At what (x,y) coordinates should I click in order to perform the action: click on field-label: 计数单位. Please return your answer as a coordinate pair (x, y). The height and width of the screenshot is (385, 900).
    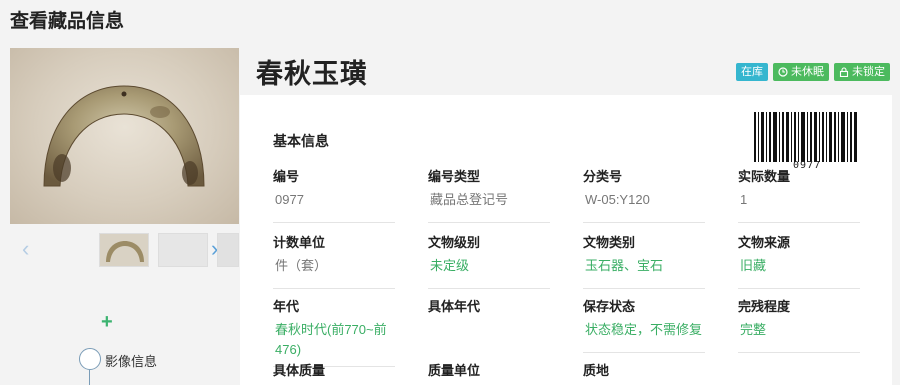
    Looking at the image, I should click on (299, 242).